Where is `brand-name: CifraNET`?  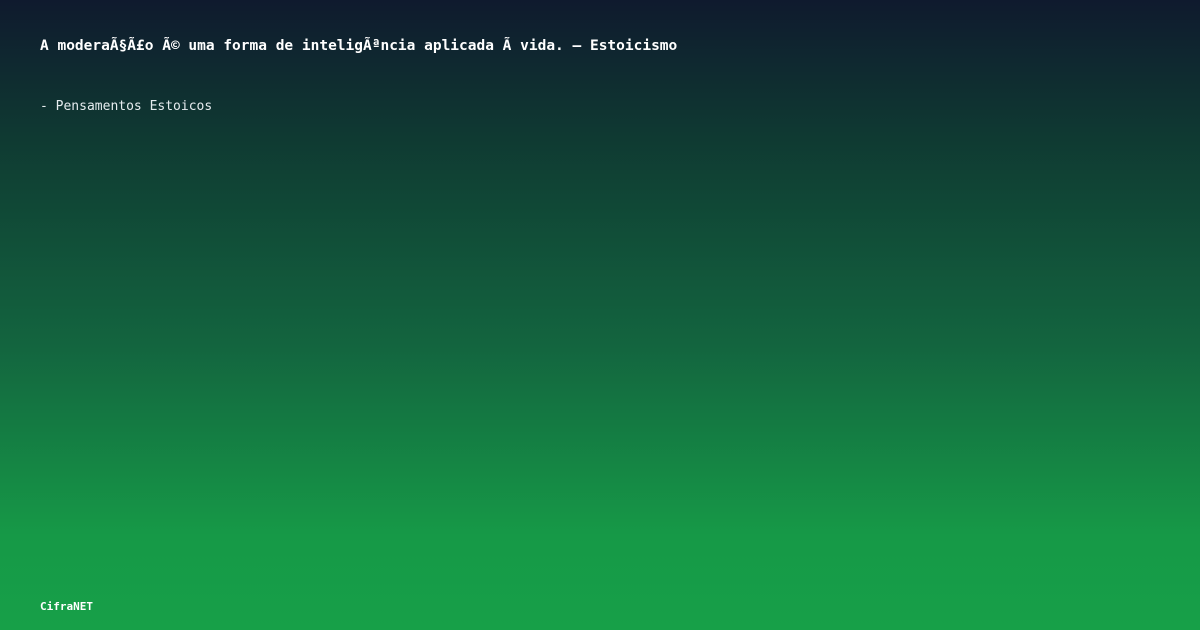
brand-name: CifraNET is located at coordinates (66, 606).